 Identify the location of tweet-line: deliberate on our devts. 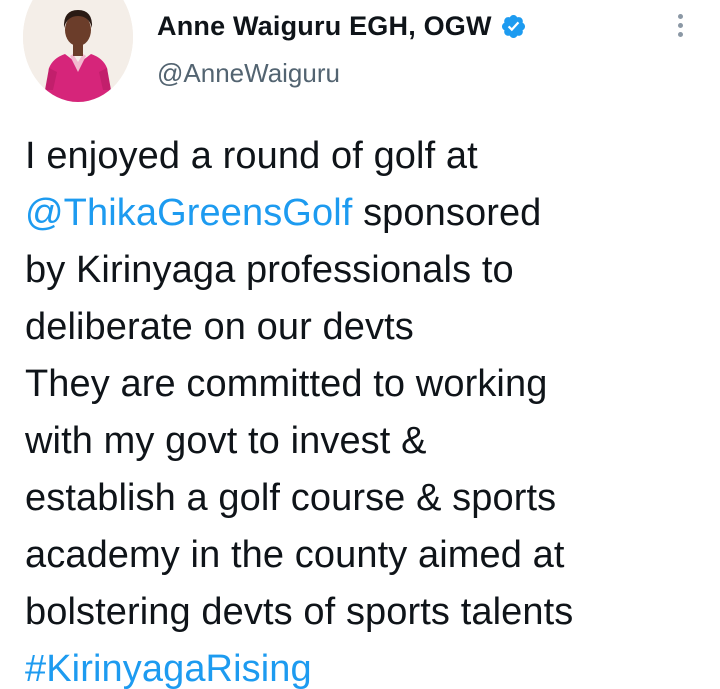
(219, 327).